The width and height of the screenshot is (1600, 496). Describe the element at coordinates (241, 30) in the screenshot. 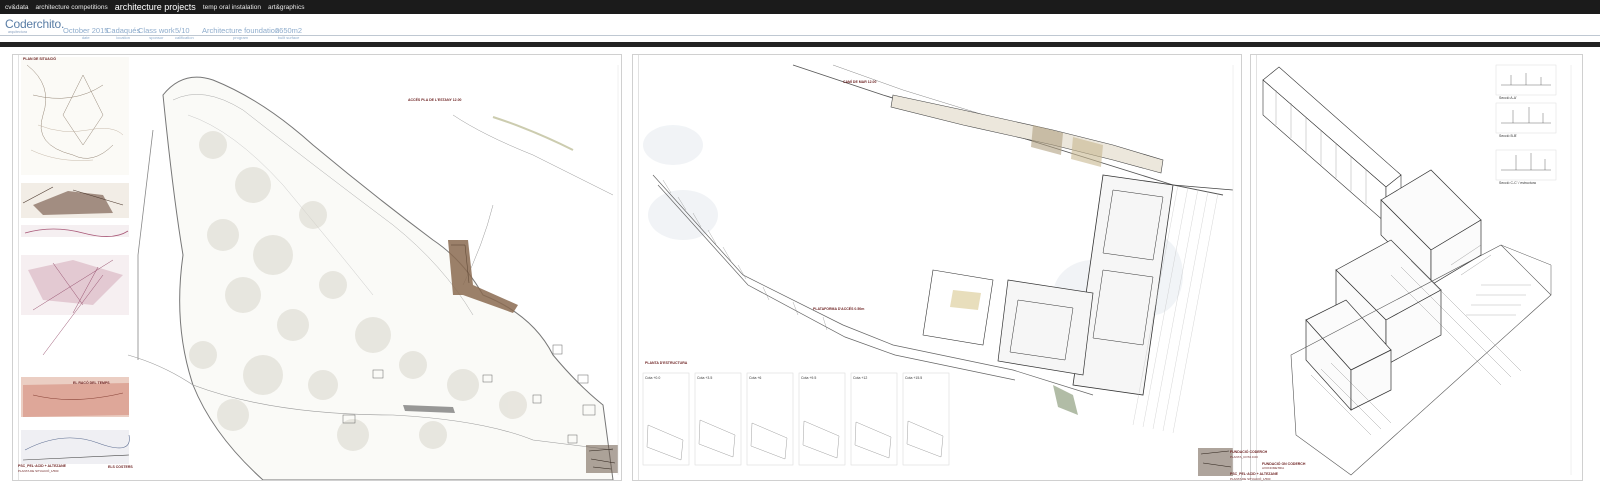

I see `meta-program-value: Architecture foundation` at that location.